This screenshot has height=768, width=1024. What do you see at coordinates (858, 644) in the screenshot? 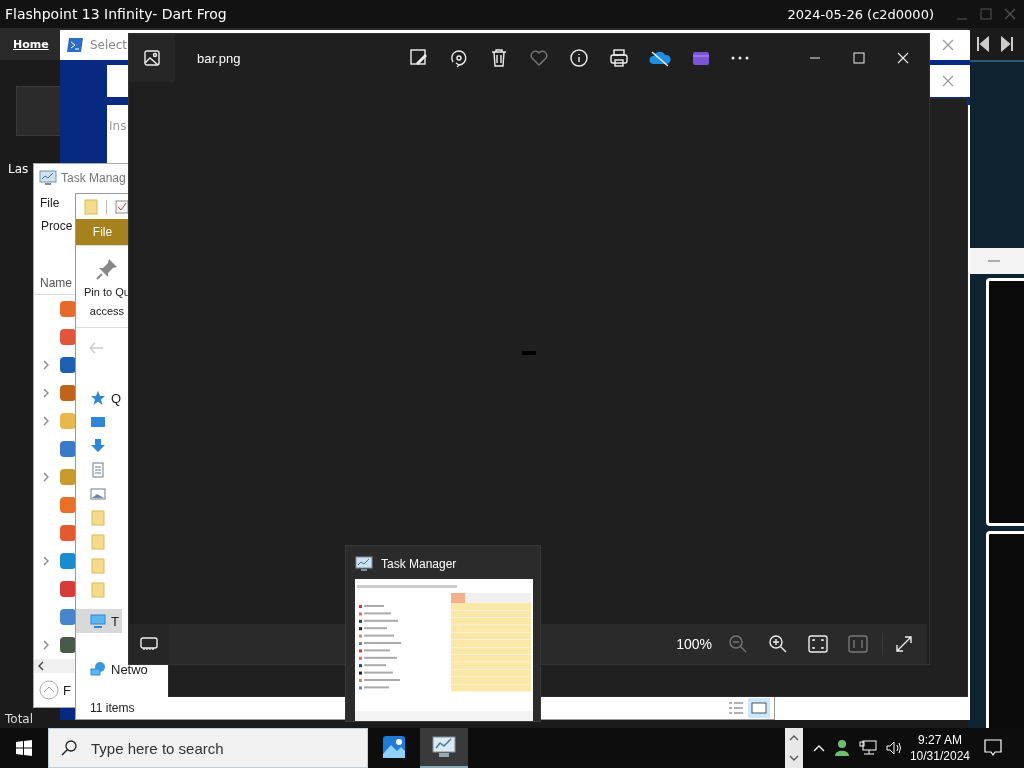
I see `actual-size-icon` at bounding box center [858, 644].